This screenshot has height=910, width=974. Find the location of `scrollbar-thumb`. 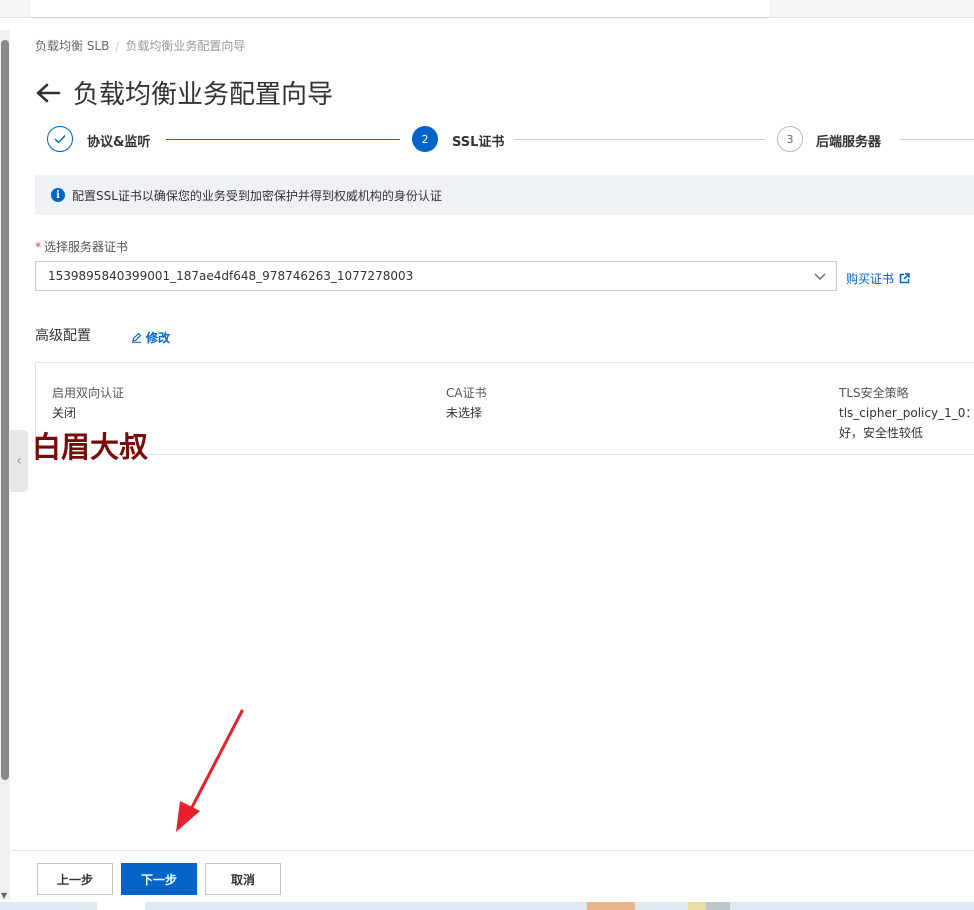

scrollbar-thumb is located at coordinates (5, 410).